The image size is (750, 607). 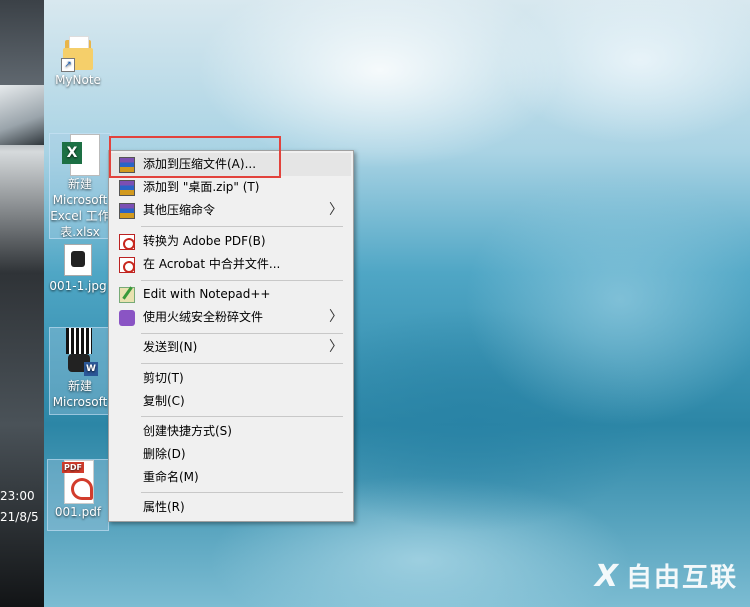 I want to click on watermark-logo-icon: X, so click(x=607, y=576).